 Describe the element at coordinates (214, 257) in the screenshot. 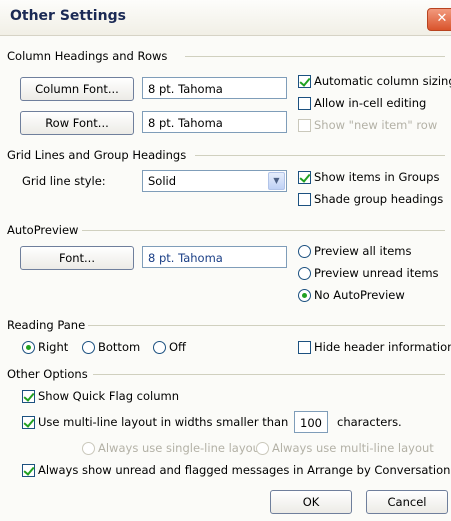

I see `autopreview-font-value: 8 pt. Tahoma` at that location.